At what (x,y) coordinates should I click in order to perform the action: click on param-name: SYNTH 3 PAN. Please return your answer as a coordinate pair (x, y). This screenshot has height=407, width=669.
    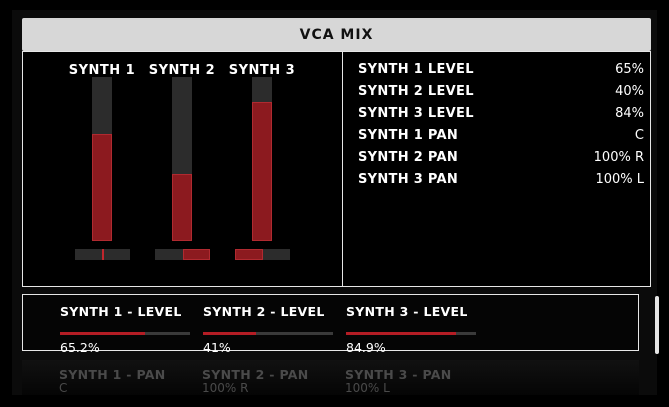
    Looking at the image, I should click on (408, 179).